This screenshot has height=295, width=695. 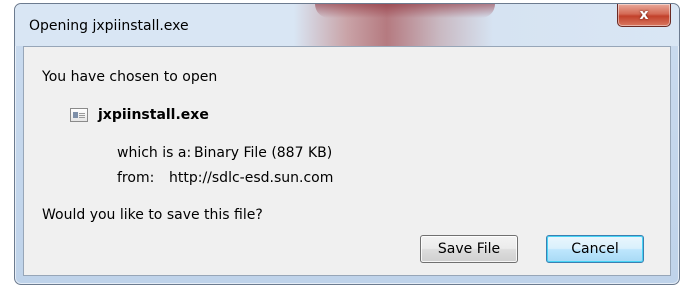 I want to click on file-source-value: http://sdlc-esd.sun.com, so click(x=251, y=178).